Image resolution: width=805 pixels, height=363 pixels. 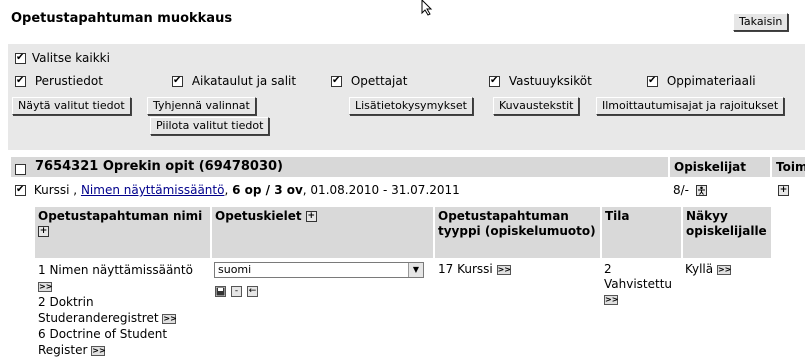 I want to click on event-name-item: 1 Nimen näyttämissääntö, so click(x=115, y=270).